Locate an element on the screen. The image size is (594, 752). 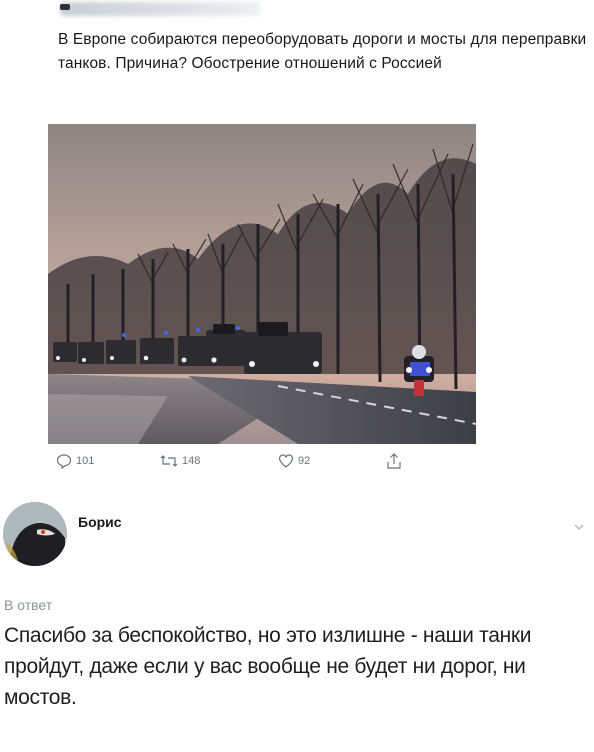
like-count: 92 is located at coordinates (304, 461).